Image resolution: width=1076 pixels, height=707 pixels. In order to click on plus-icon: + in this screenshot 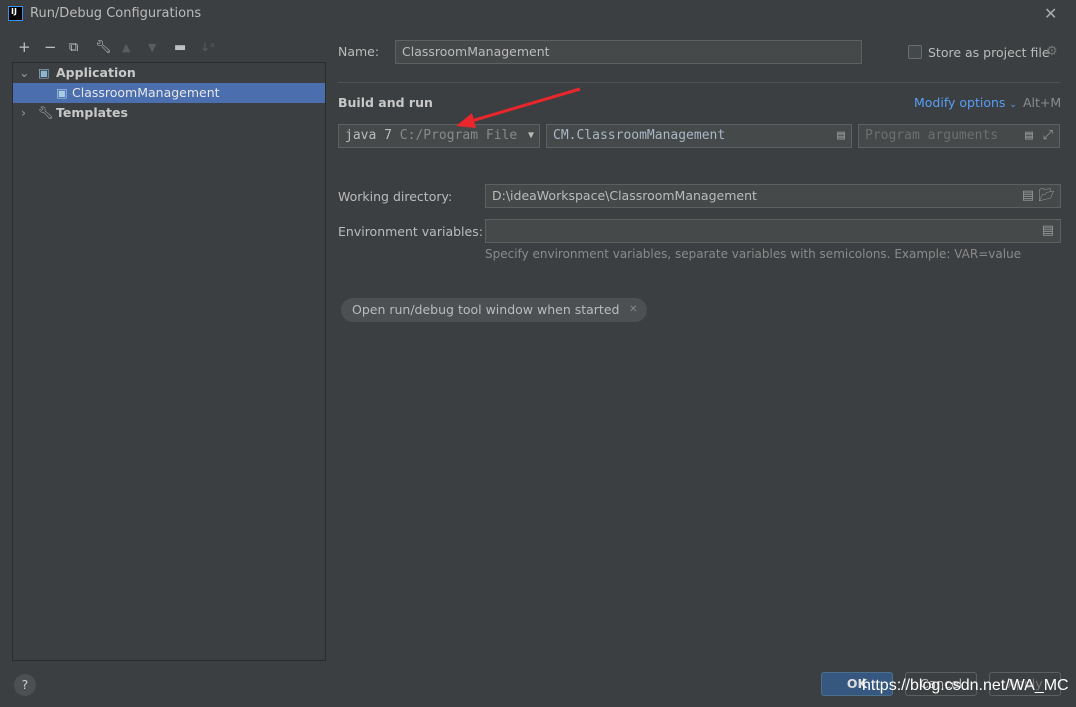, I will do `click(24, 47)`.